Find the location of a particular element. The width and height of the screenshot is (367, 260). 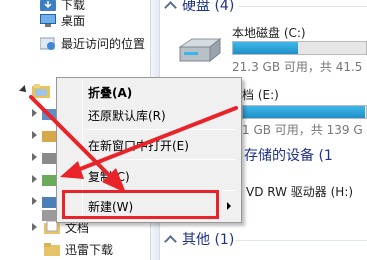

arrow-head is located at coordinates (72, 170).